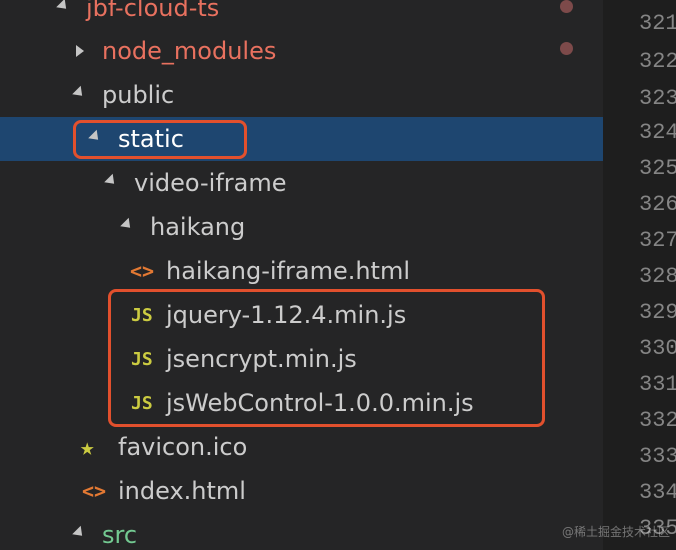 The image size is (676, 550). Describe the element at coordinates (183, 447) in the screenshot. I see `tree-item-label: favicon.ico` at that location.